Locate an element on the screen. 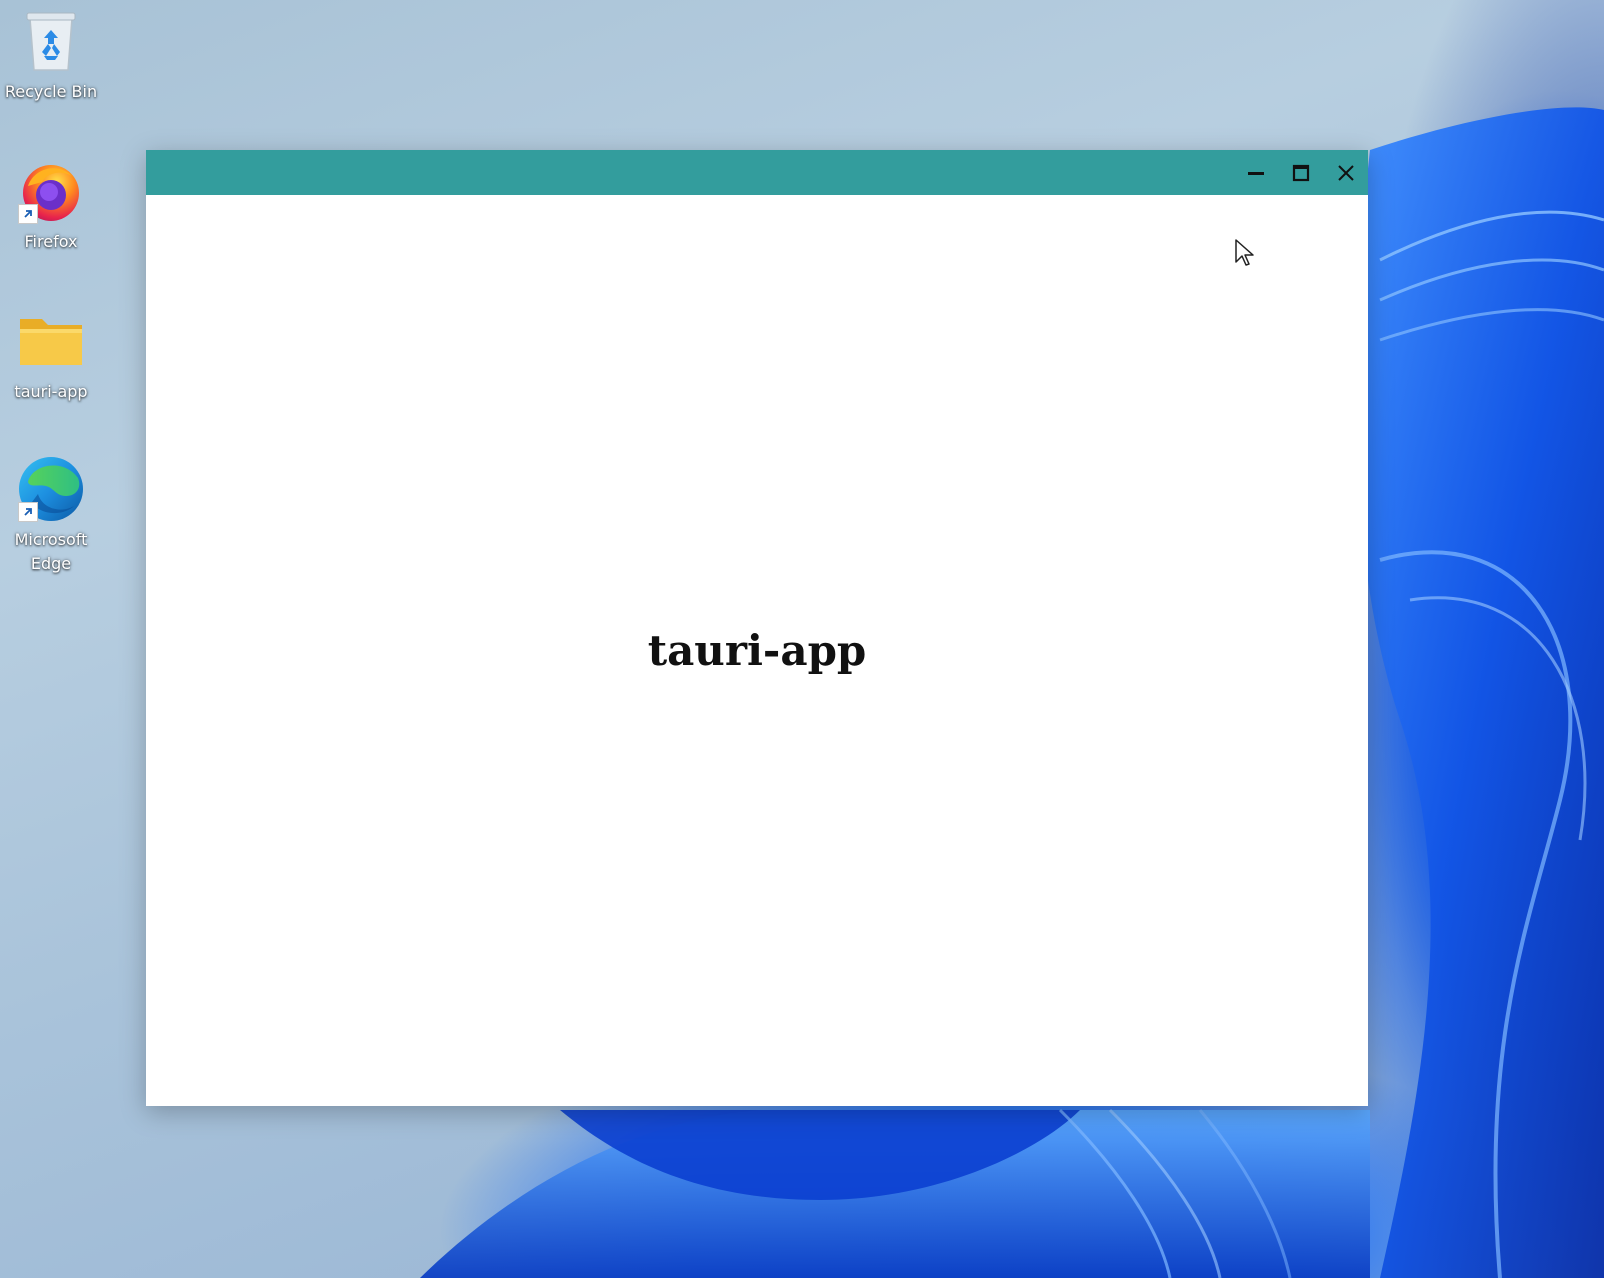 The width and height of the screenshot is (1604, 1278). folder-icon is located at coordinates (51, 341).